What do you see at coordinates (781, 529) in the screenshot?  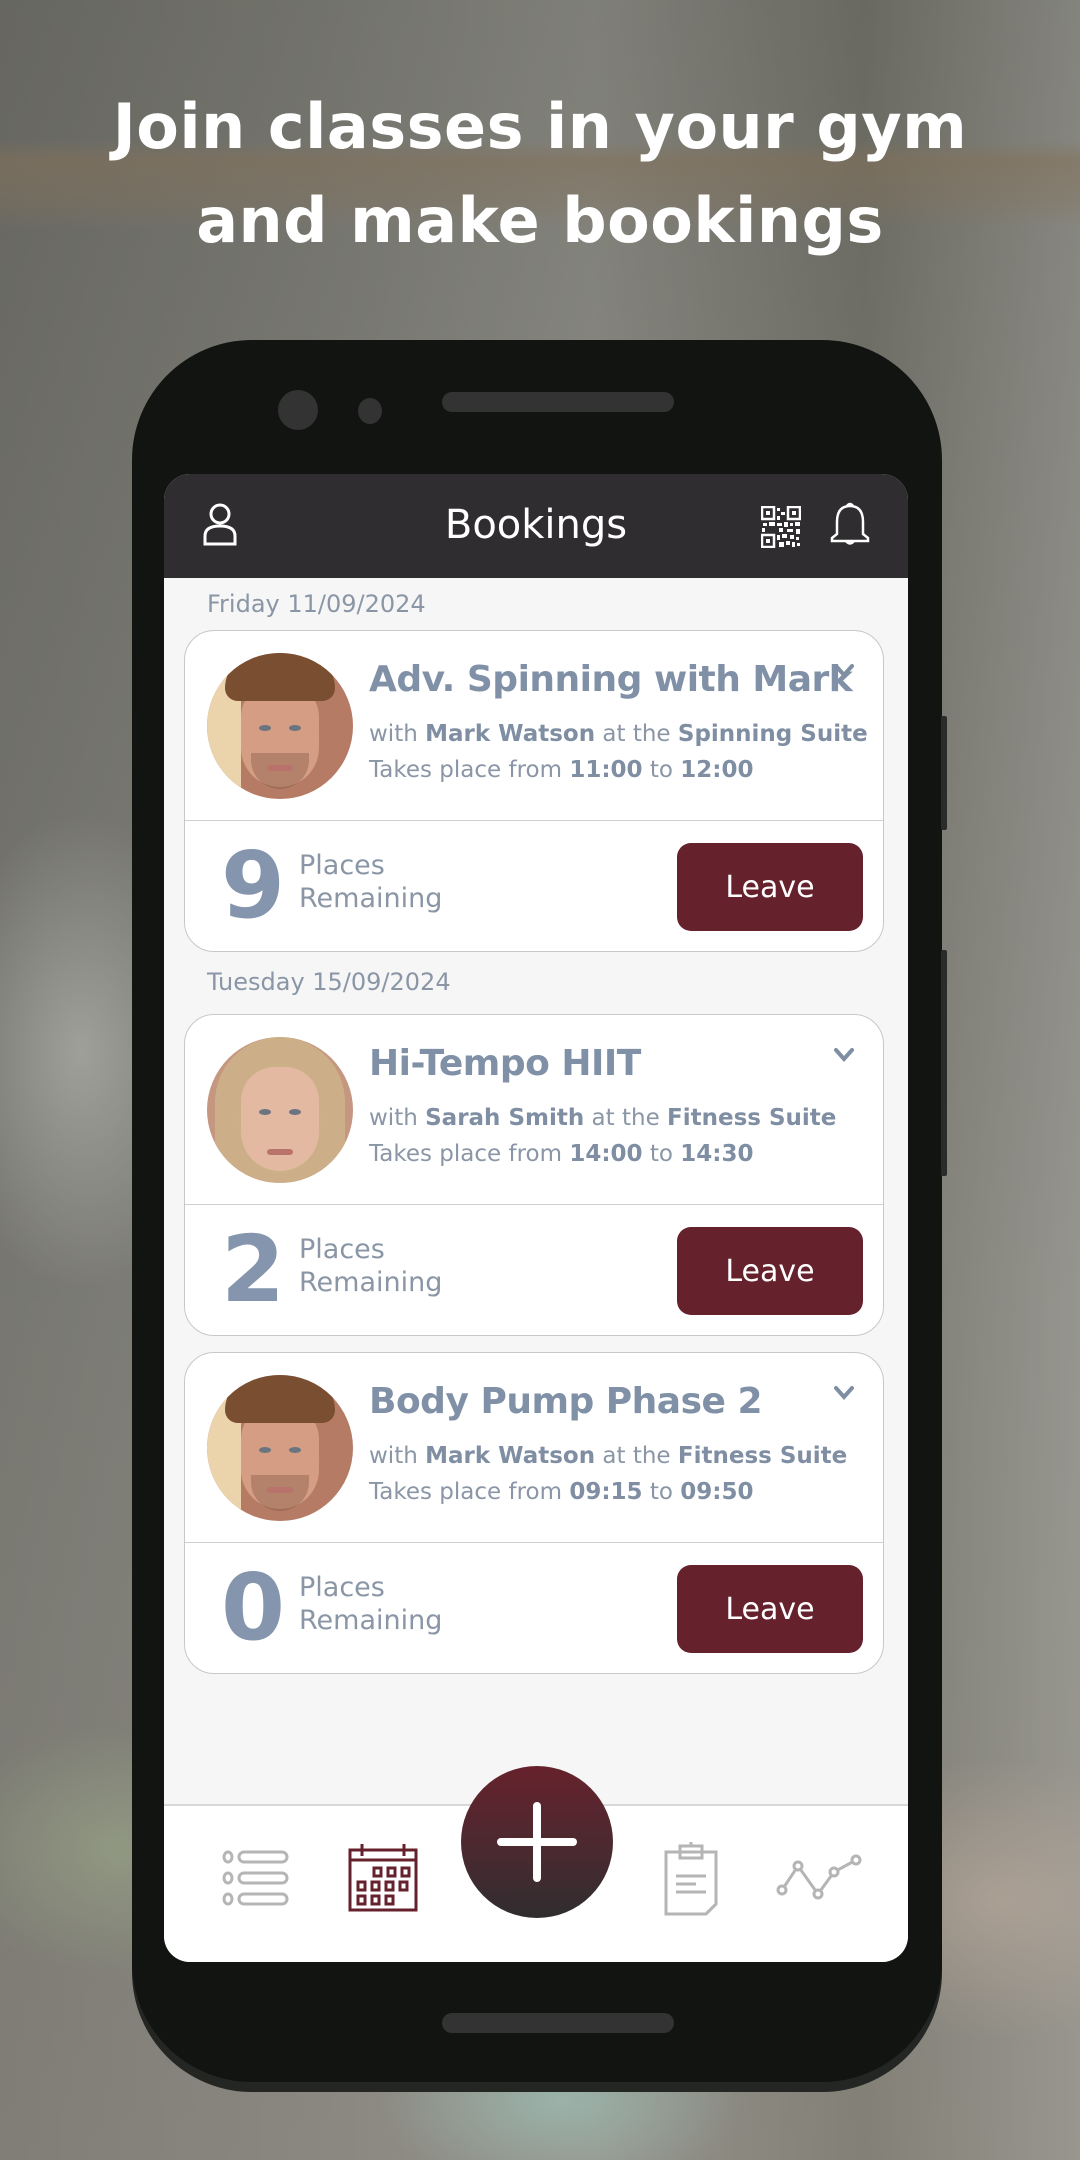 I see `qr-code-icon` at bounding box center [781, 529].